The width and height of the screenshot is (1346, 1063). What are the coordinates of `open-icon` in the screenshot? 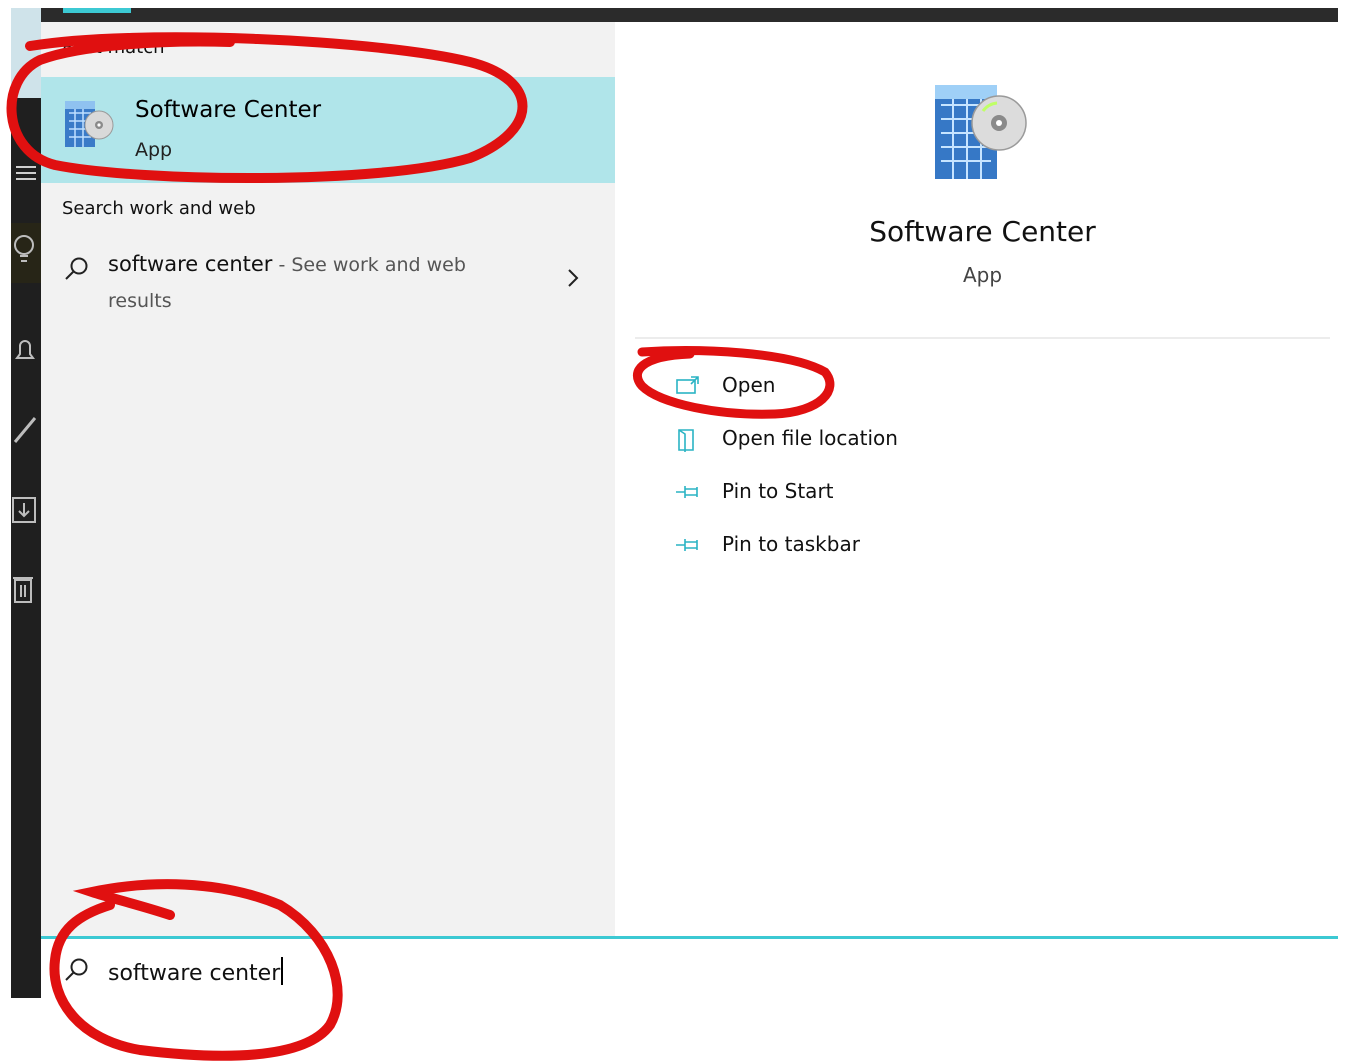 It's located at (687, 385).